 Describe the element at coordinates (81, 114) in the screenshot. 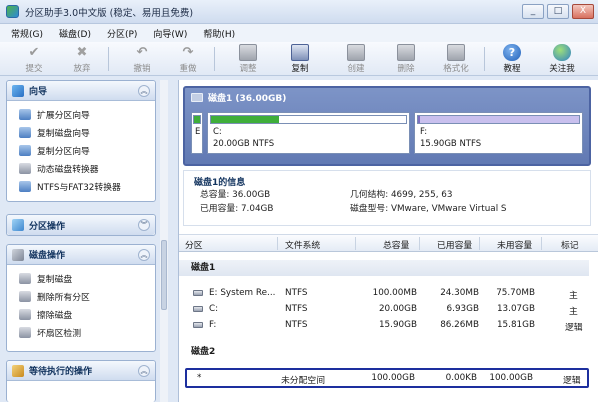

I see `sidebar-item-extend-wizard: 扩展分区向导` at that location.